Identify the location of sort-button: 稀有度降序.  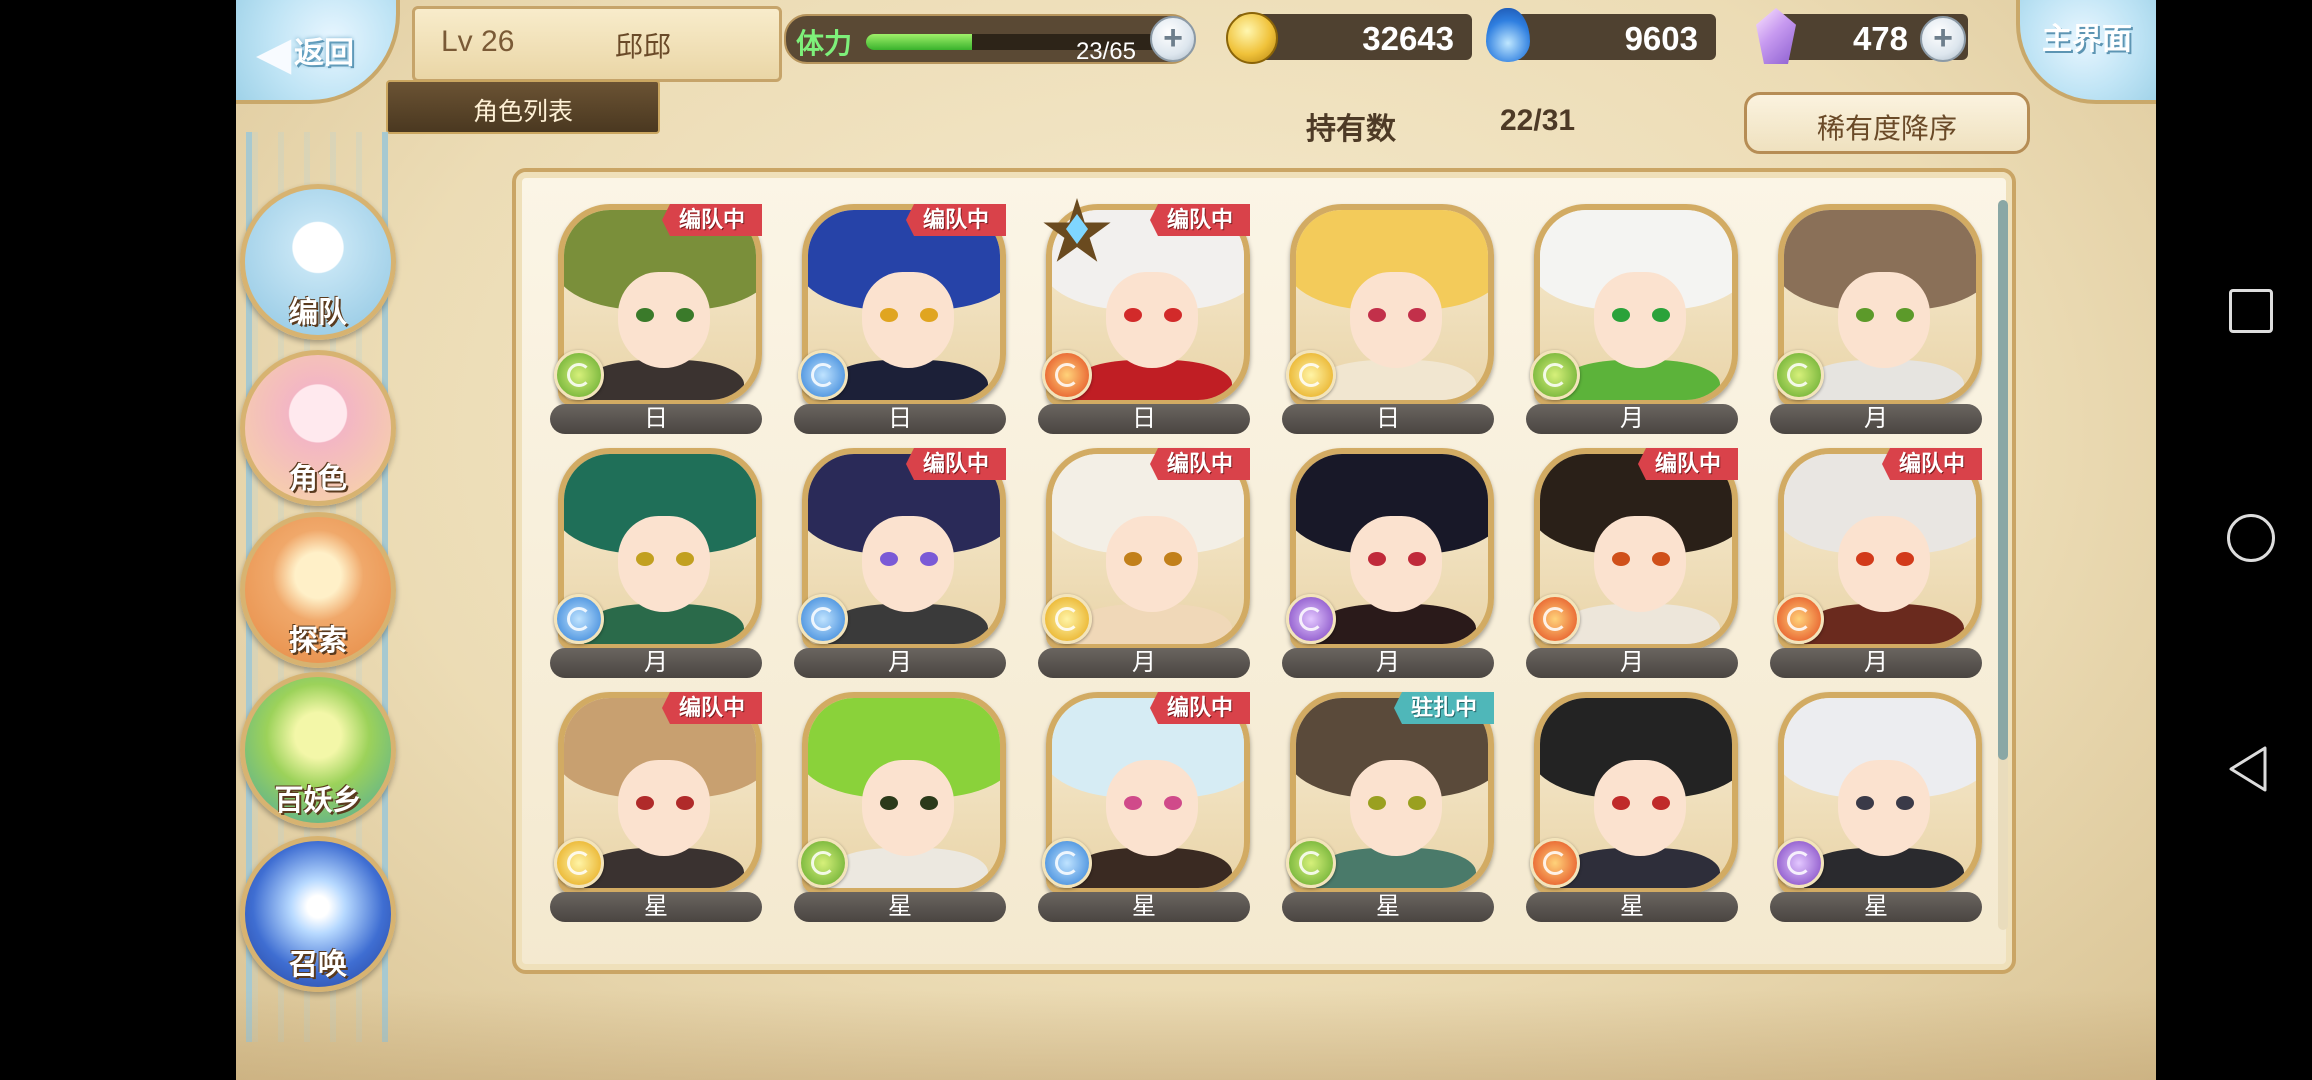
(1887, 123).